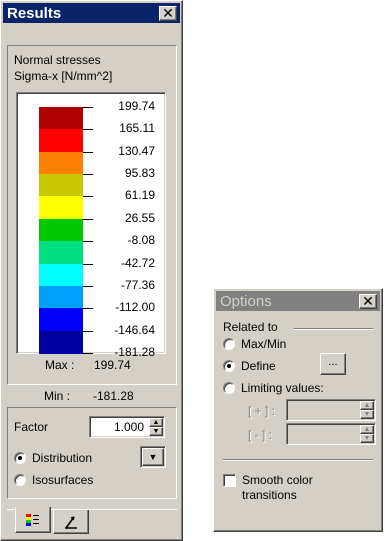  What do you see at coordinates (298, 460) in the screenshot?
I see `options-divider` at bounding box center [298, 460].